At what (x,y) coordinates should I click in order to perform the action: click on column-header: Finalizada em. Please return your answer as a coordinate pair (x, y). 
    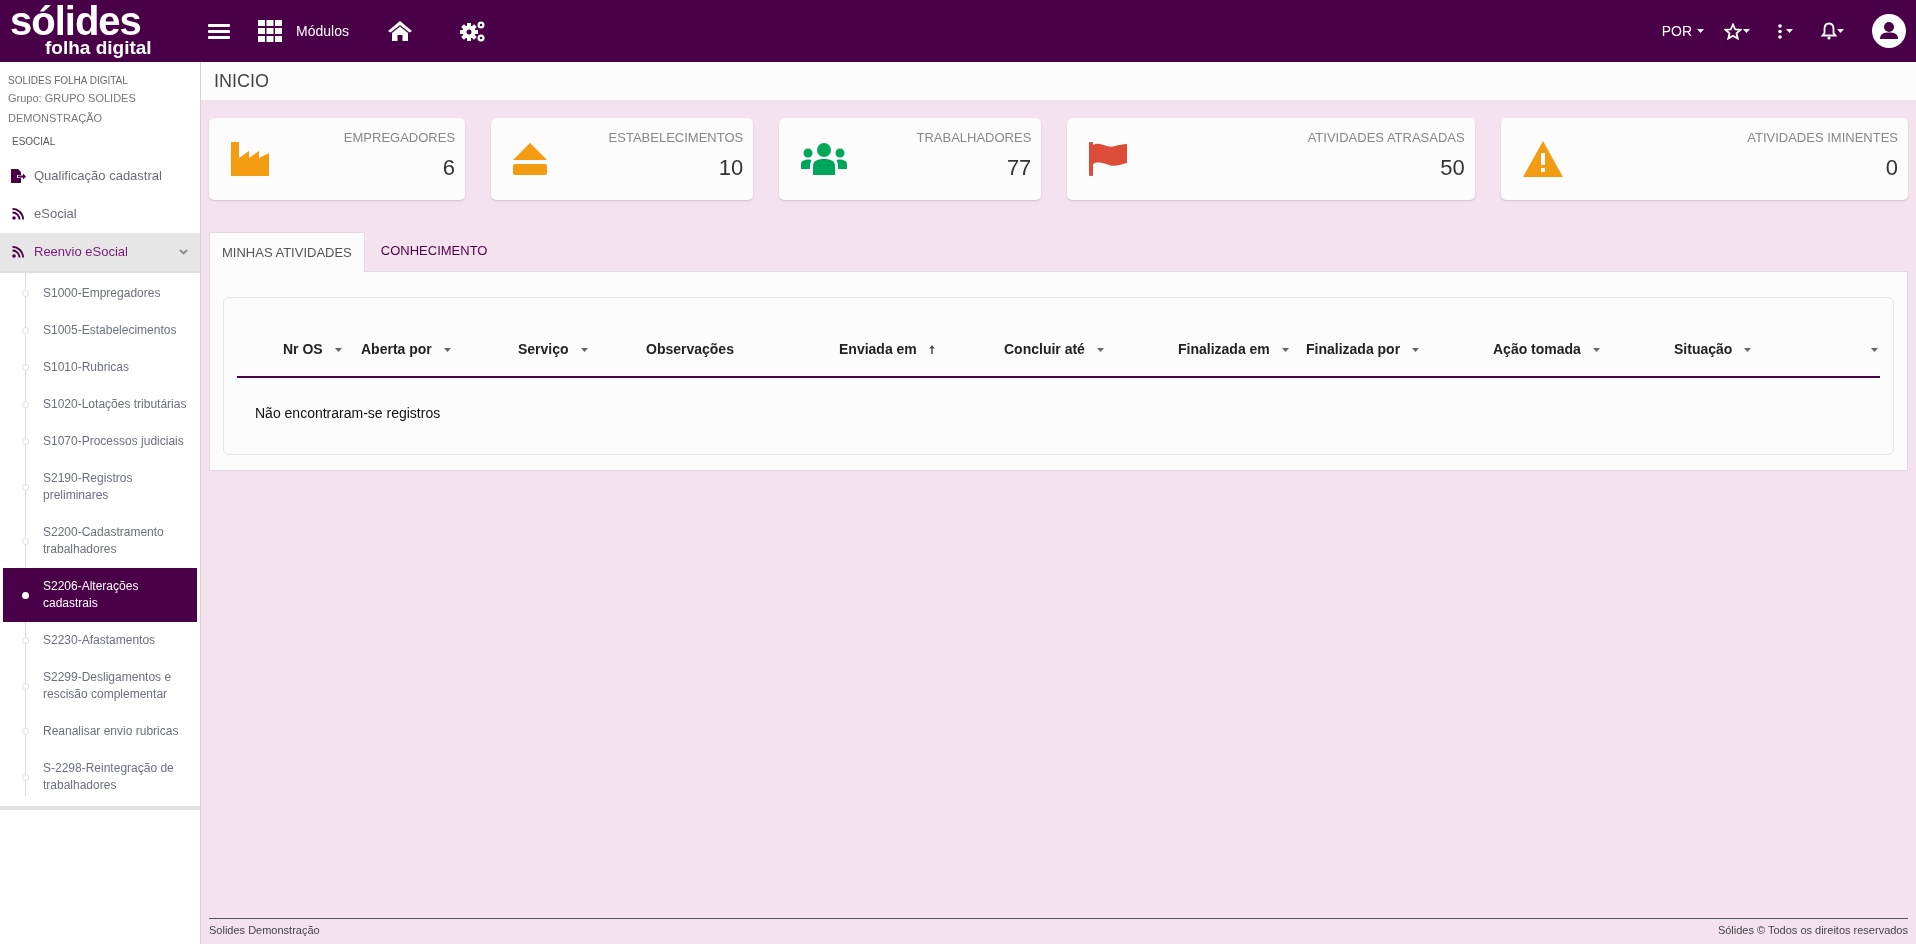
    Looking at the image, I should click on (1224, 349).